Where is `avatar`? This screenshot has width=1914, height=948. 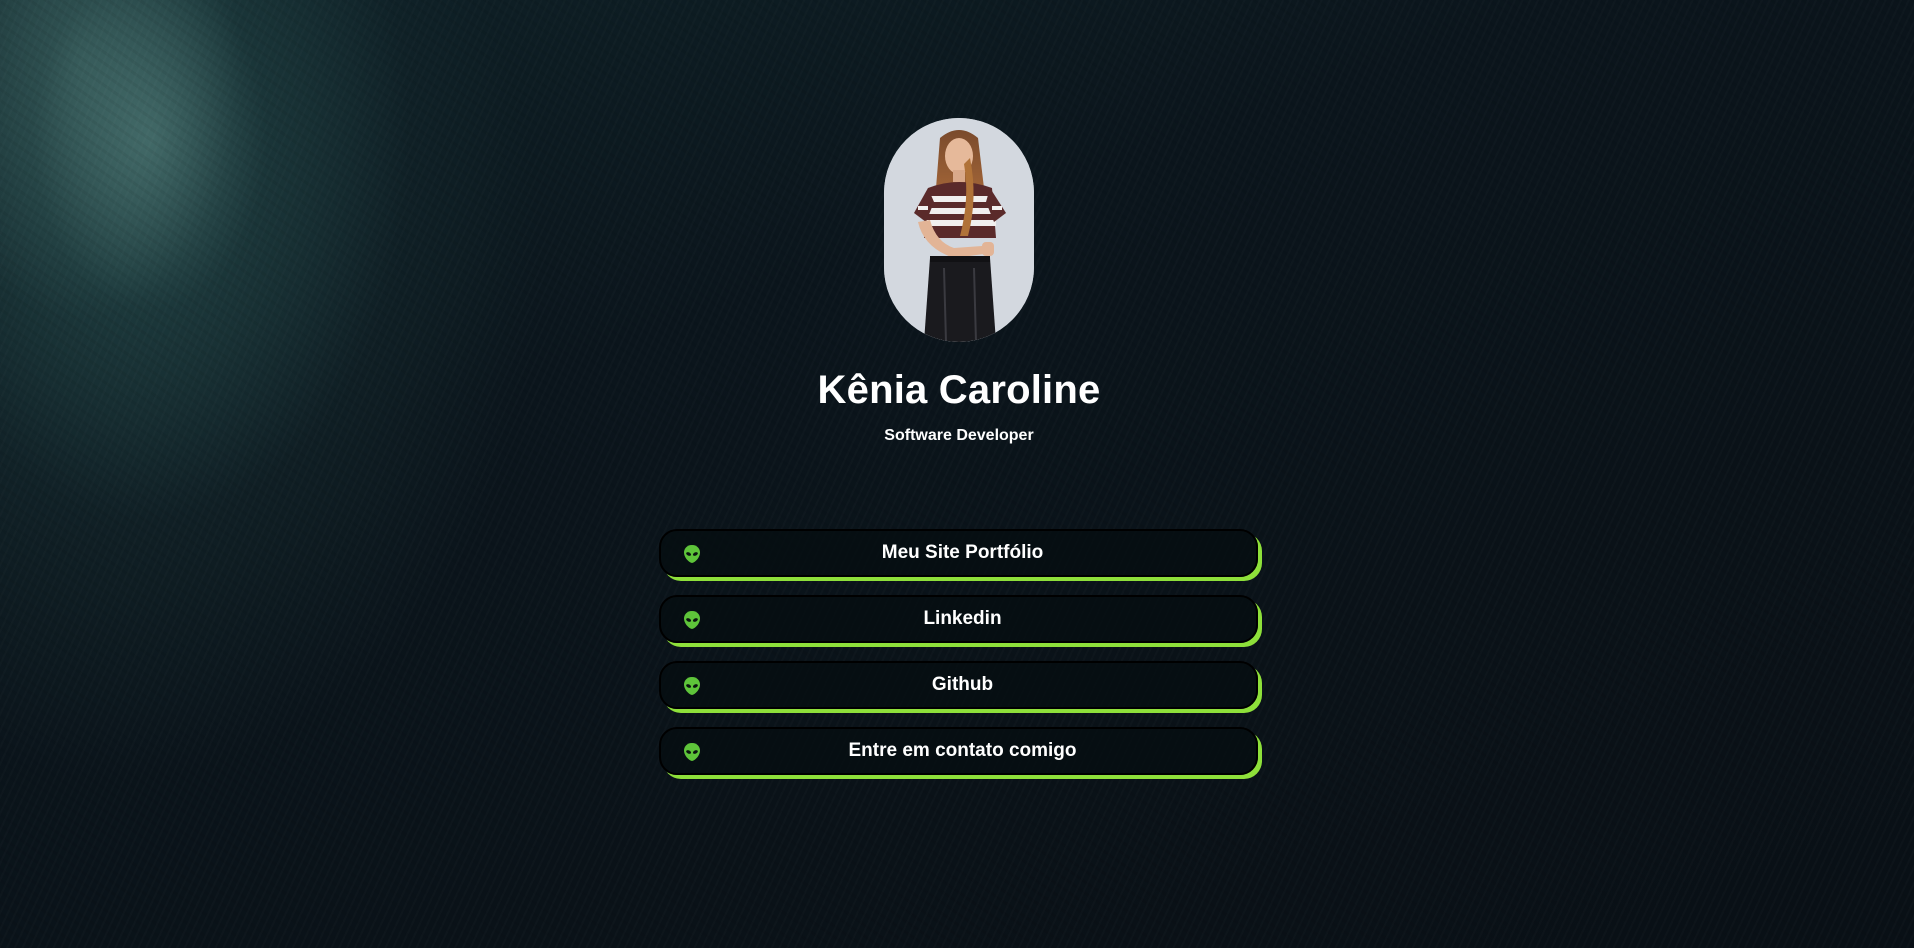 avatar is located at coordinates (959, 230).